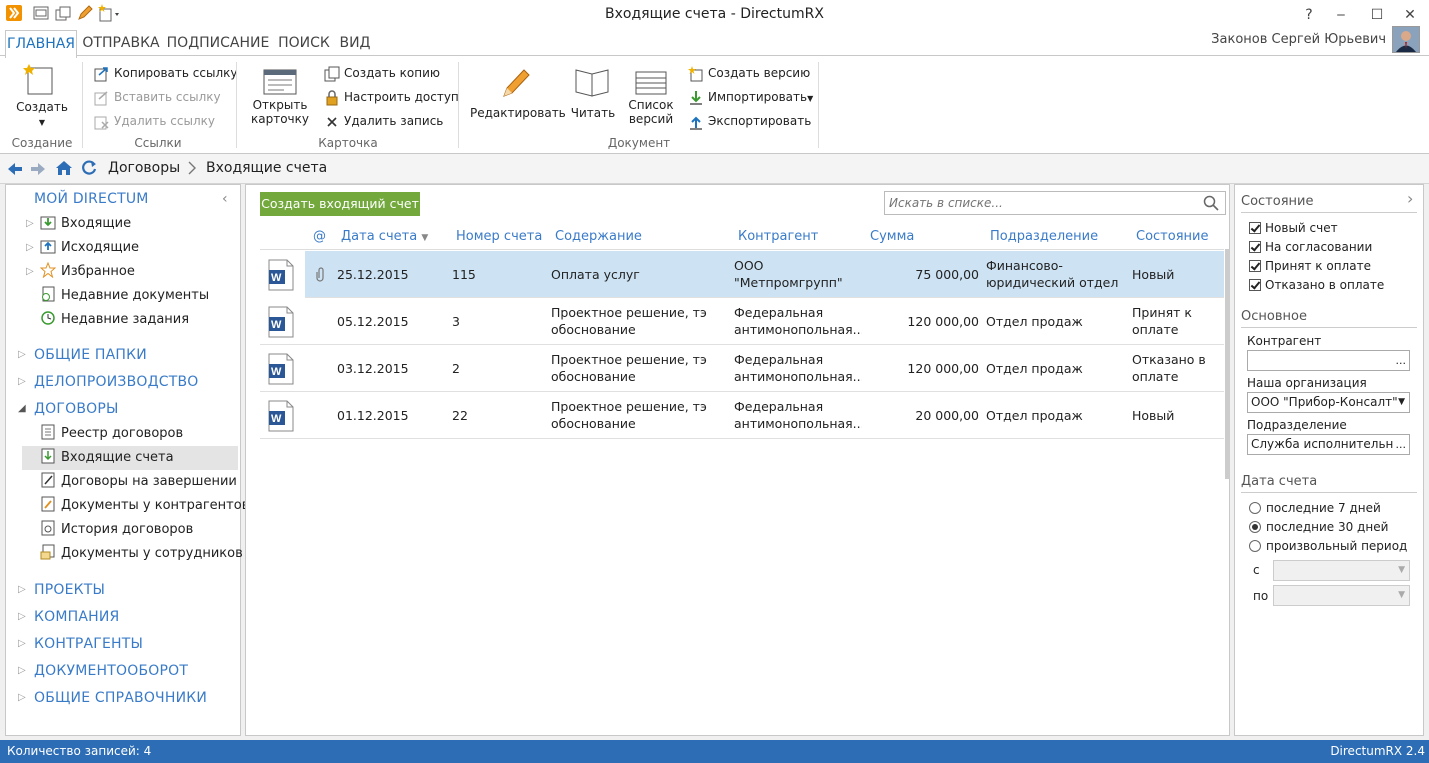 This screenshot has width=1429, height=763. I want to click on export-button: Экспортировать, so click(749, 122).